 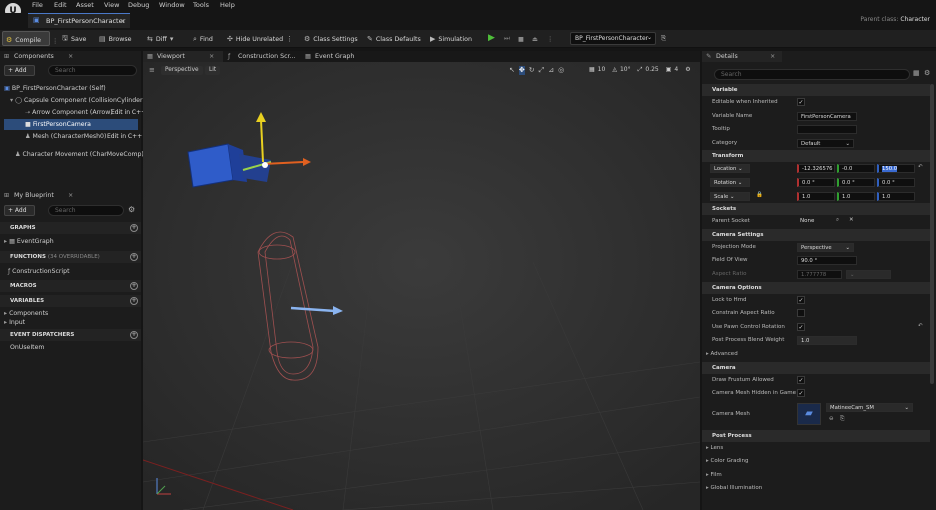 What do you see at coordinates (916, 73) in the screenshot?
I see `property-matrix-icon: ▦` at bounding box center [916, 73].